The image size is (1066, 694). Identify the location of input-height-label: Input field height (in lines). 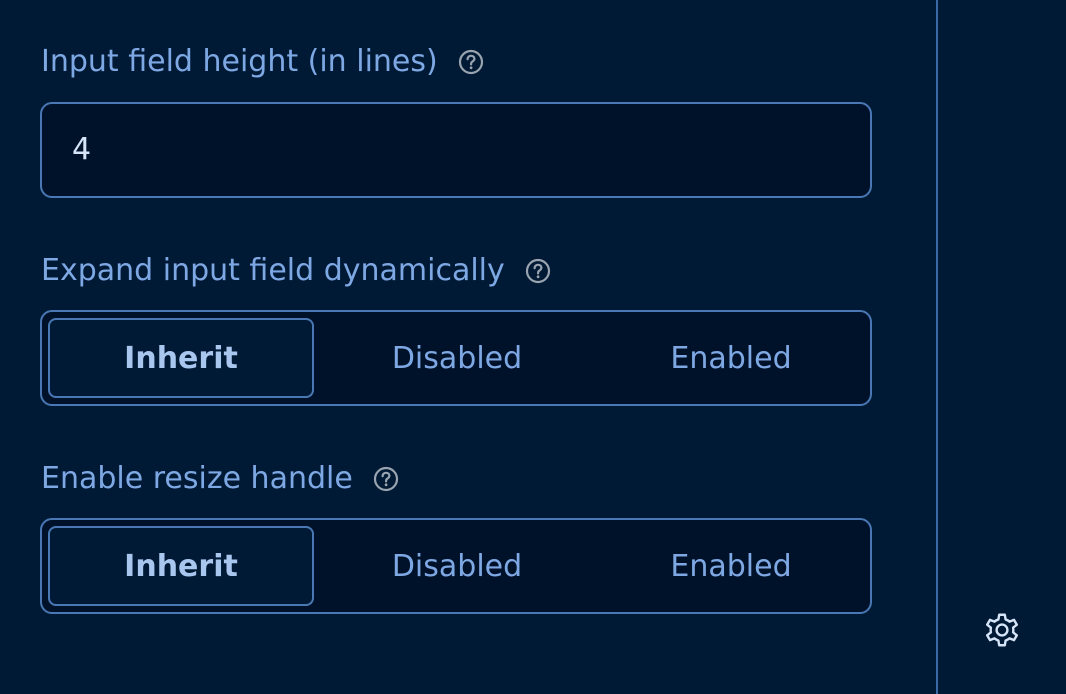
(262, 62).